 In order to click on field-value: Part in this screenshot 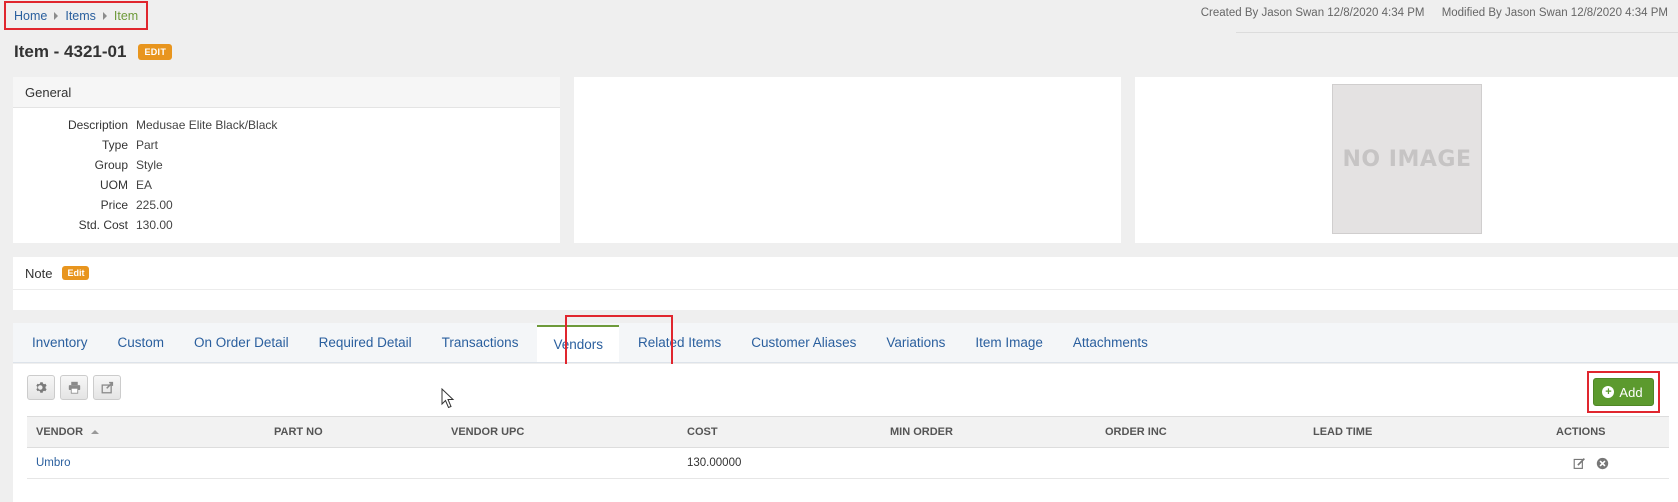, I will do `click(147, 145)`.